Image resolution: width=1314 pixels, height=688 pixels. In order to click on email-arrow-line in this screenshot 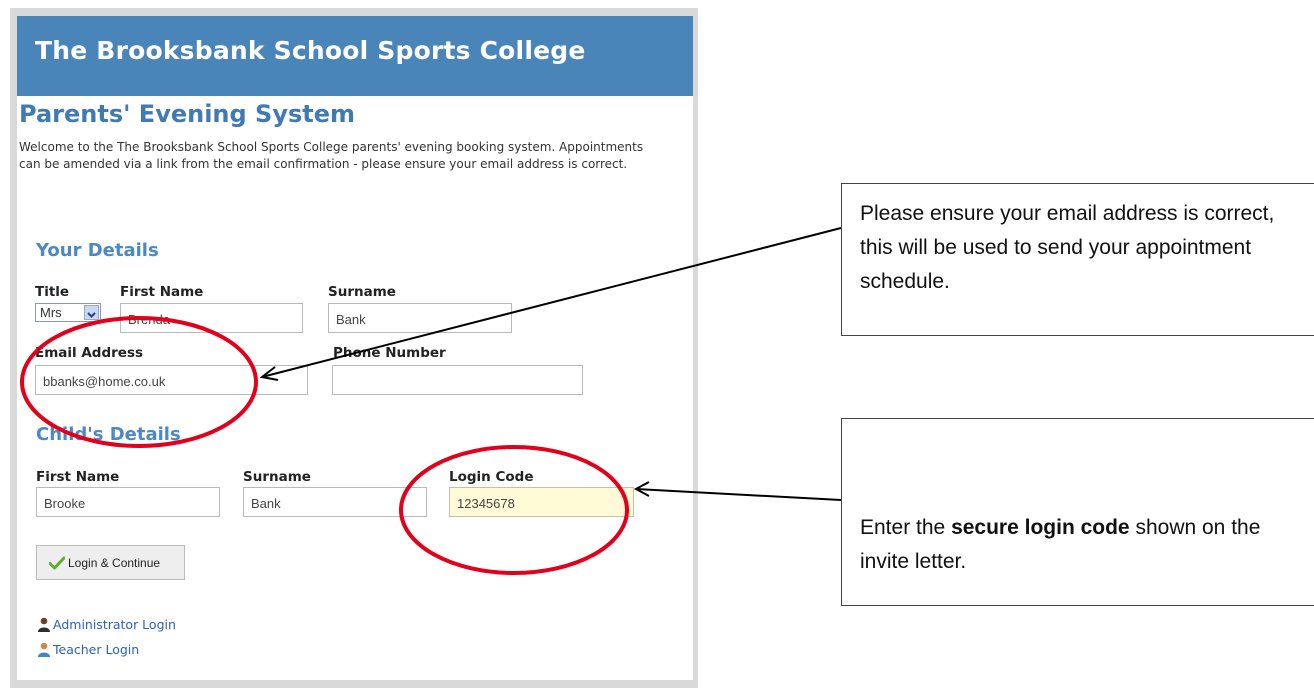, I will do `click(551, 302)`.